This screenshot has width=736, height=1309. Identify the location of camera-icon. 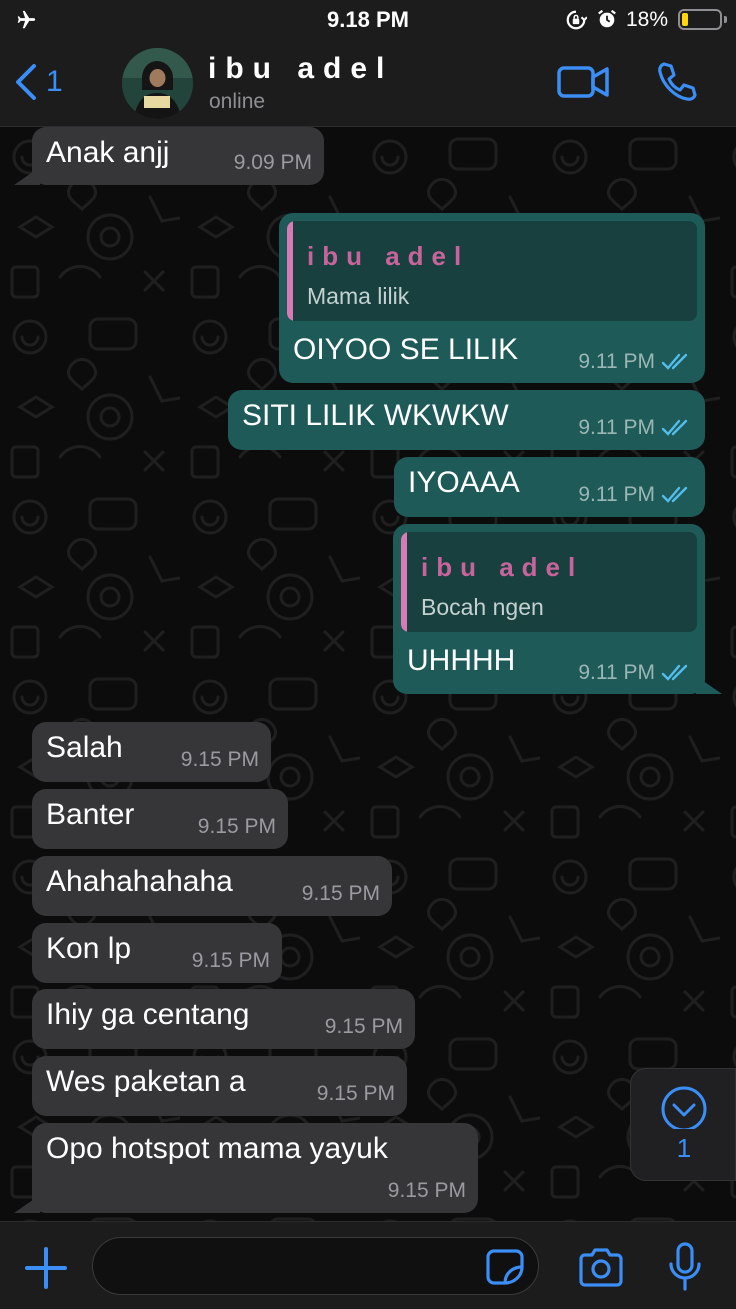
(601, 1267).